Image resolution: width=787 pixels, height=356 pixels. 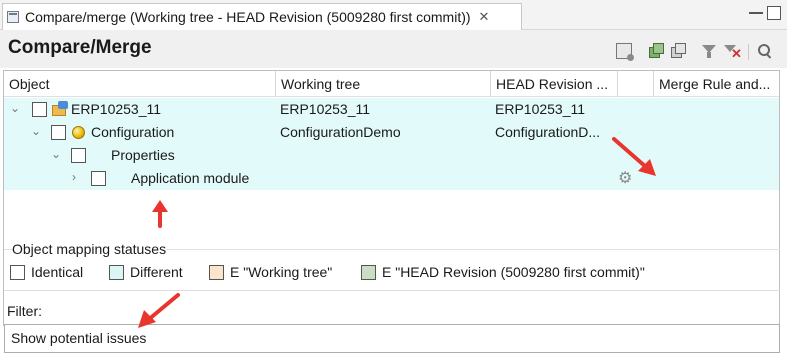 What do you see at coordinates (657, 51) in the screenshot?
I see `copy-all-icon` at bounding box center [657, 51].